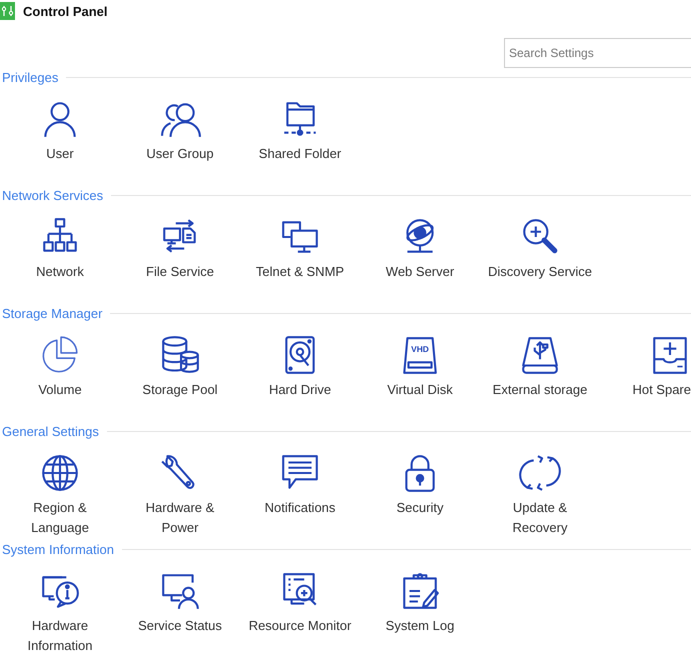 The height and width of the screenshot is (657, 691). What do you see at coordinates (180, 489) in the screenshot?
I see `settings-item: Hardware & Power` at bounding box center [180, 489].